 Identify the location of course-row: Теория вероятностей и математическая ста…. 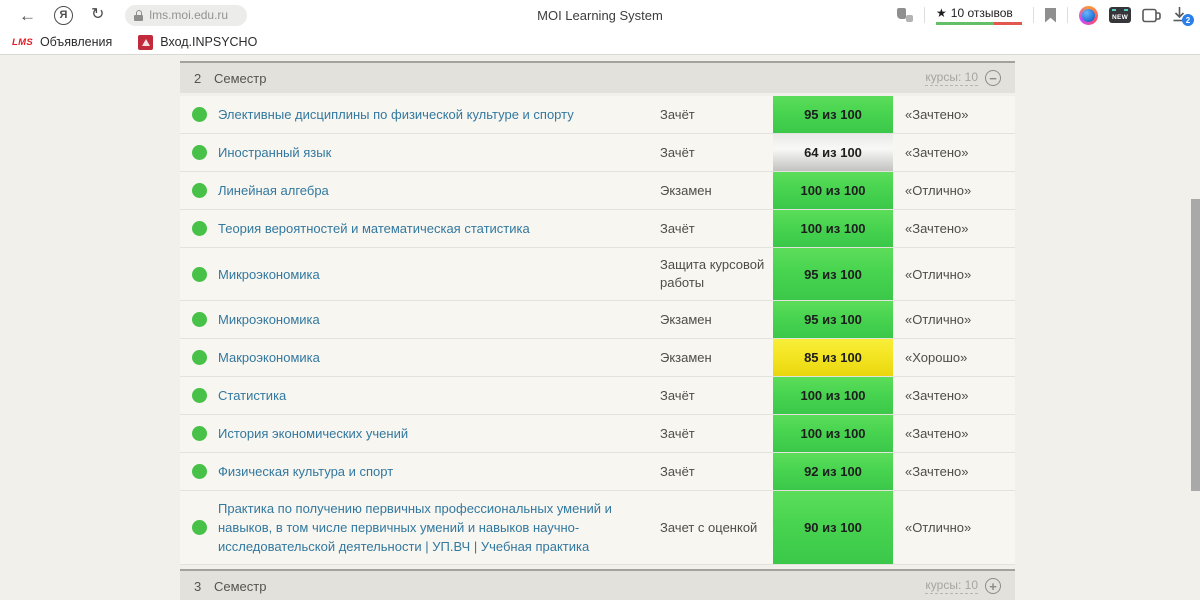
(597, 229).